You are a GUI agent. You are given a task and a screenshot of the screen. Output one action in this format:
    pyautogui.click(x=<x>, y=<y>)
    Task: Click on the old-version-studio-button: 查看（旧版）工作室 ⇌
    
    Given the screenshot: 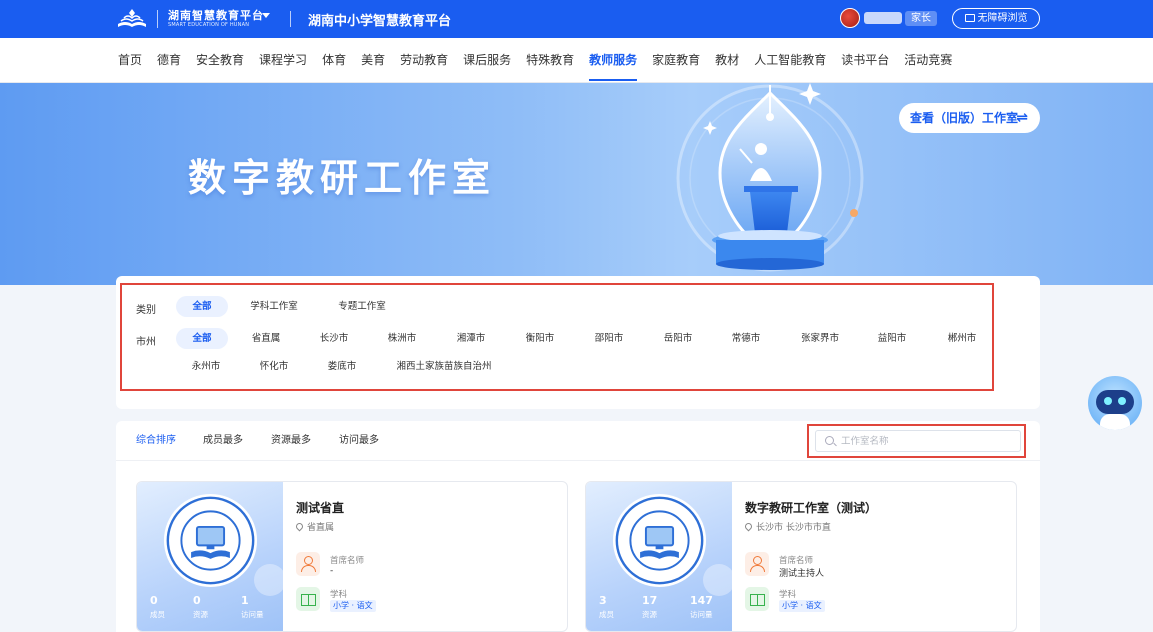 What is the action you would take?
    pyautogui.click(x=969, y=118)
    